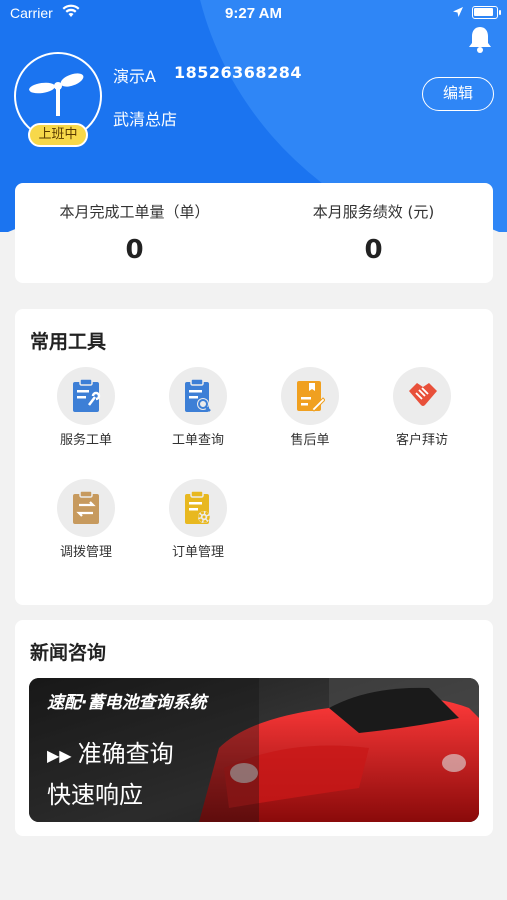 The image size is (507, 900). I want to click on order-manage-icon, so click(198, 508).